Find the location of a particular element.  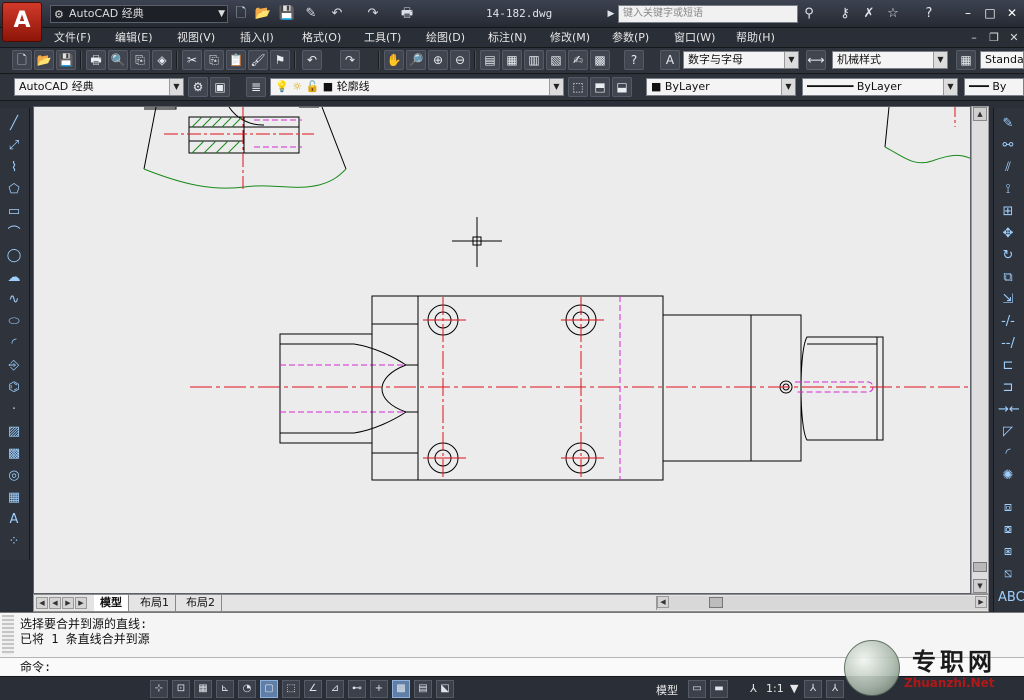

horizontal-scroll-thumb is located at coordinates (716, 602).